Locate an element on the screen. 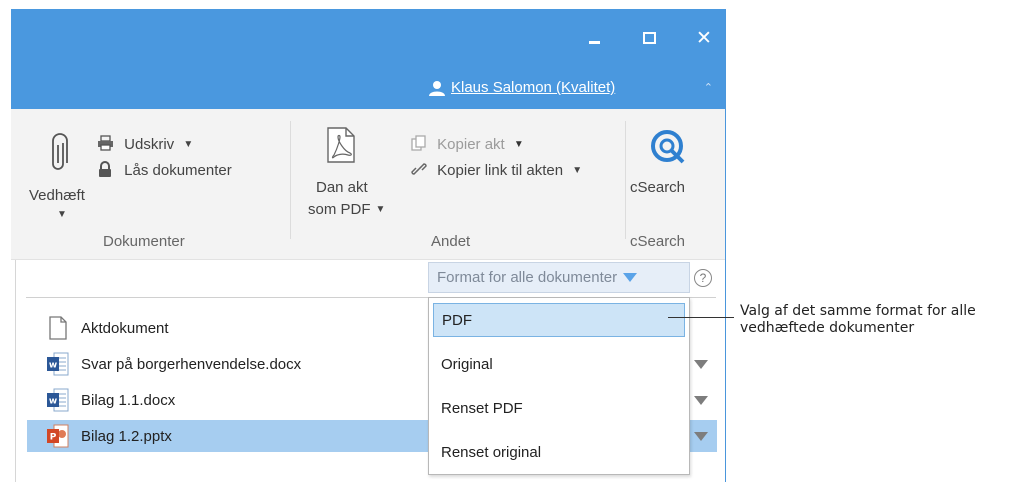  format-all-label: Format for alle dokumenter is located at coordinates (527, 277).